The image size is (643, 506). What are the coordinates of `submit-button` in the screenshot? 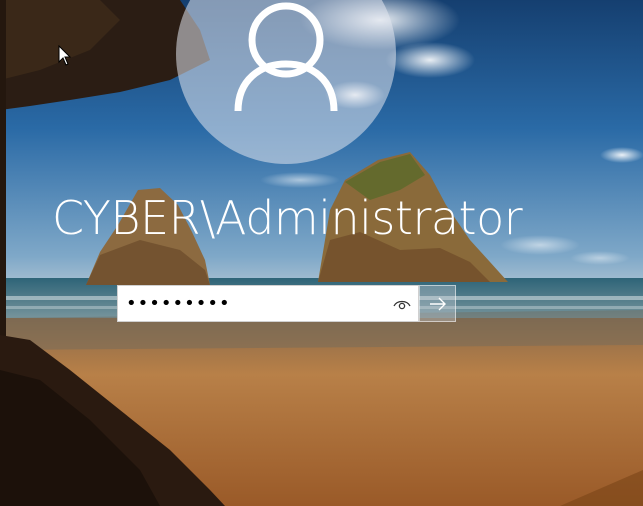 It's located at (437, 303).